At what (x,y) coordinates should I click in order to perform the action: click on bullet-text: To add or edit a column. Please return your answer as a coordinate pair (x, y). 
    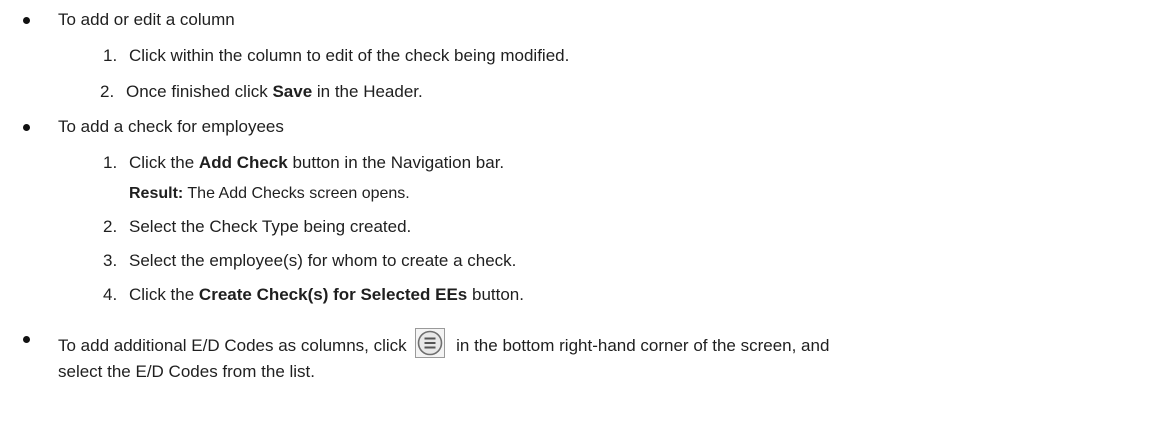
    Looking at the image, I should click on (146, 19).